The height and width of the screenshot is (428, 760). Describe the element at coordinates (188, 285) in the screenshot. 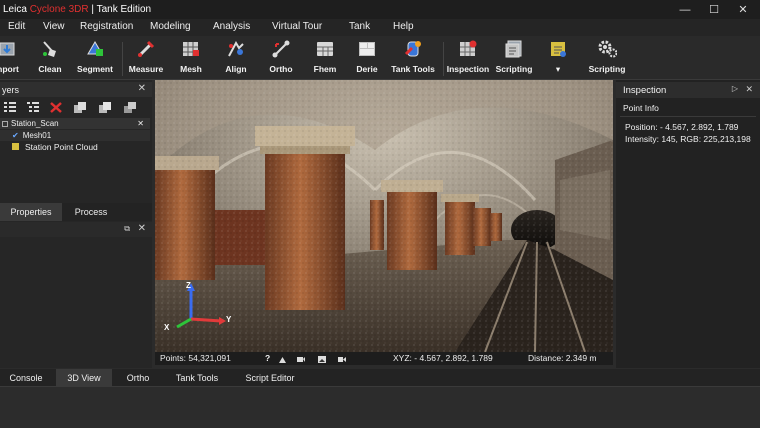

I see `z-axis-label: Z` at that location.